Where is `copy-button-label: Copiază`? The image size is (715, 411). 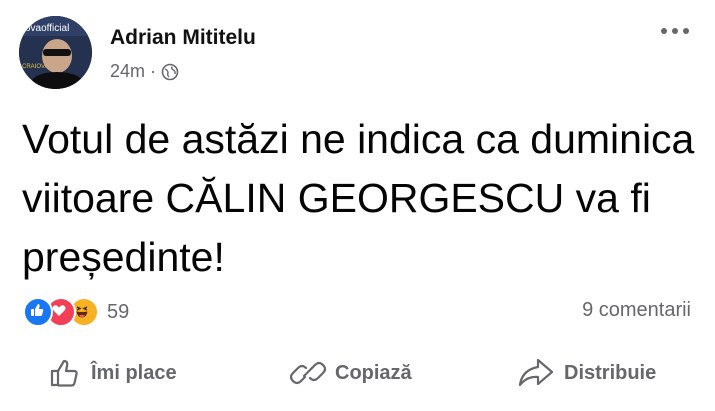
copy-button-label: Copiază is located at coordinates (373, 372).